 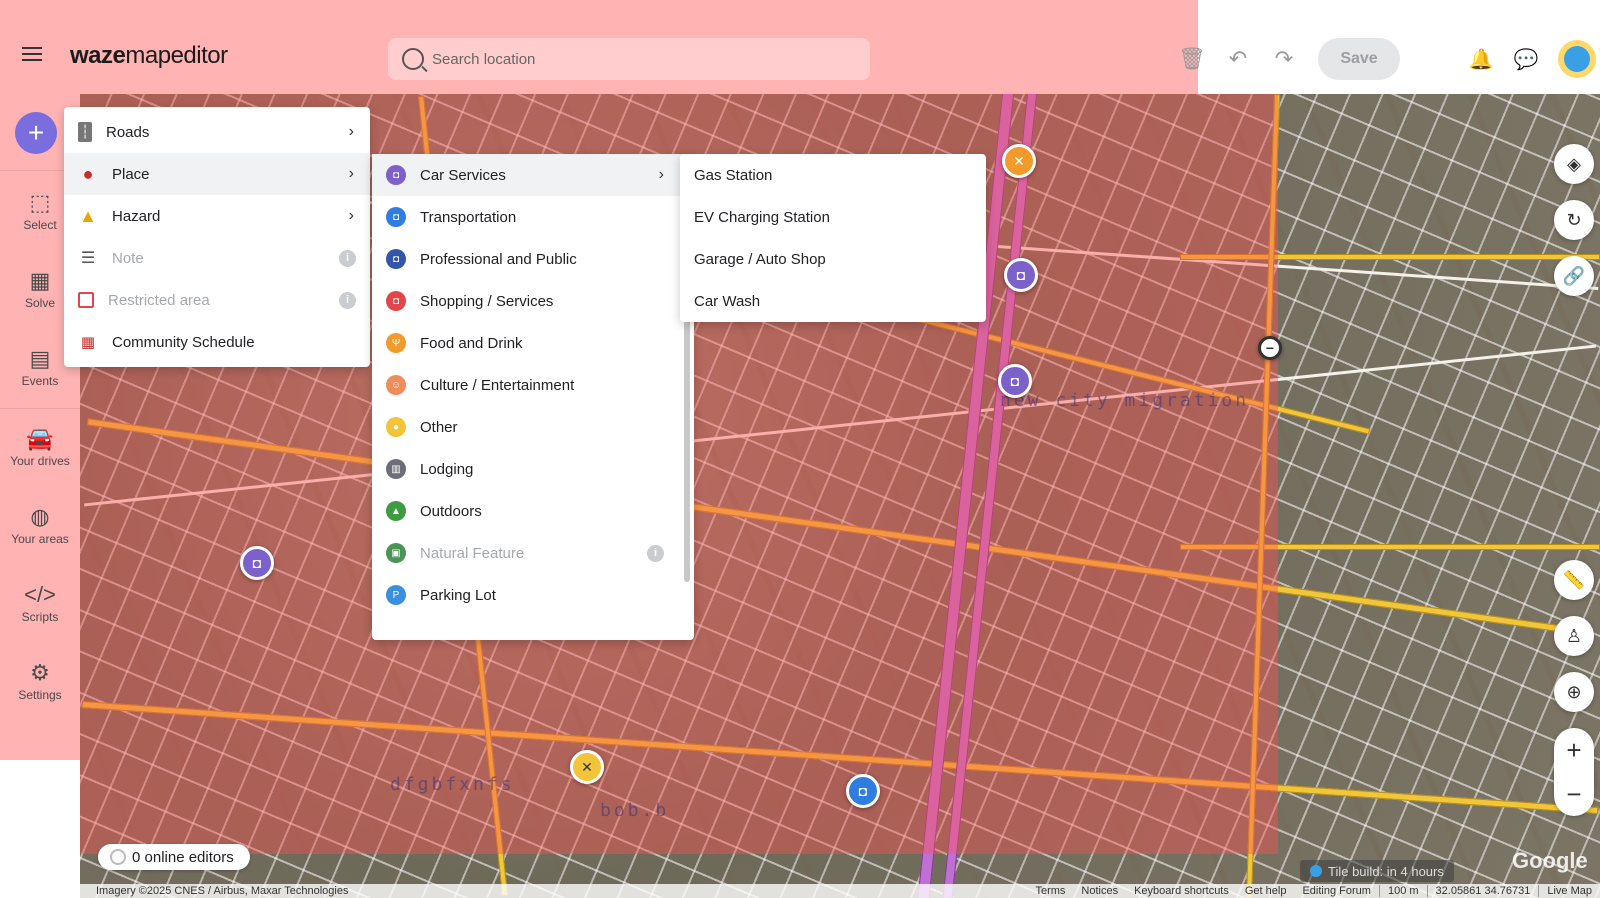 I want to click on save-button: Save, so click(x=1359, y=59).